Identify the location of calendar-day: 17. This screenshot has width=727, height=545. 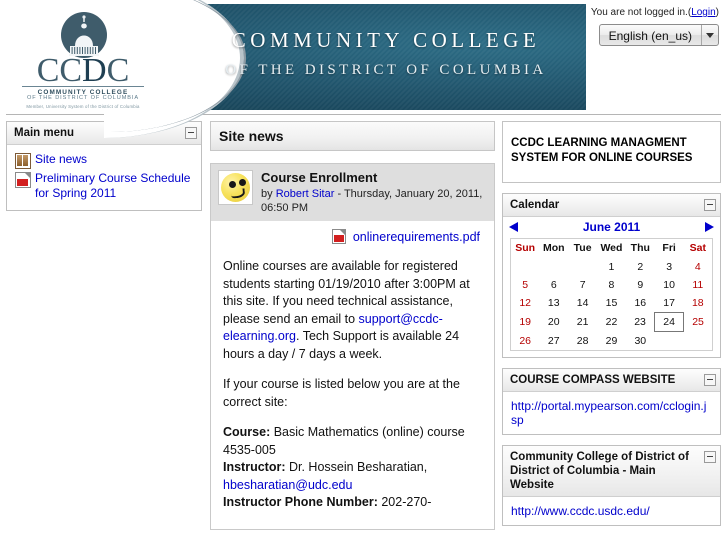
(669, 303).